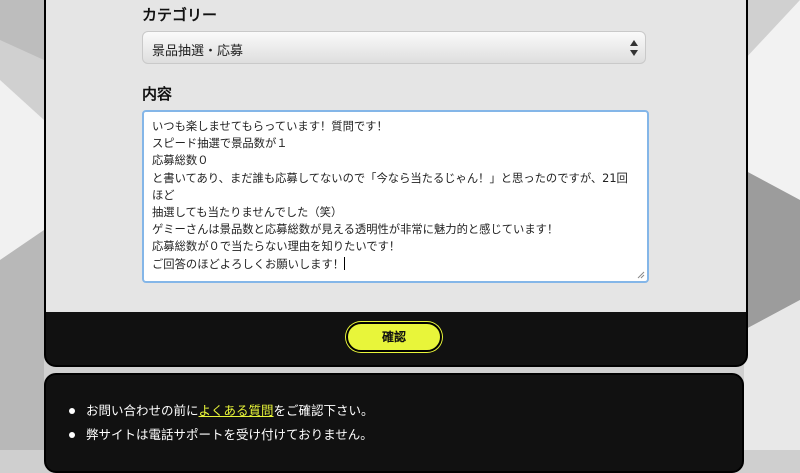 The height and width of the screenshot is (473, 800). Describe the element at coordinates (157, 94) in the screenshot. I see `content-label: 内容` at that location.